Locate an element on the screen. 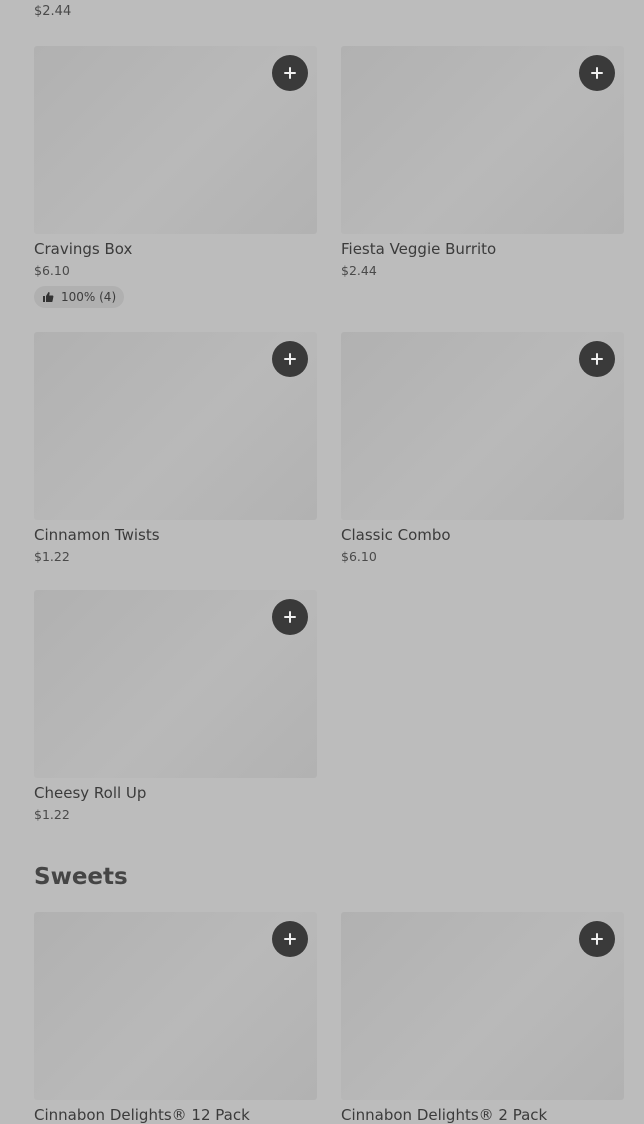 This screenshot has height=1124, width=644. item-name: Fiesta Veggie Burrito is located at coordinates (482, 249).